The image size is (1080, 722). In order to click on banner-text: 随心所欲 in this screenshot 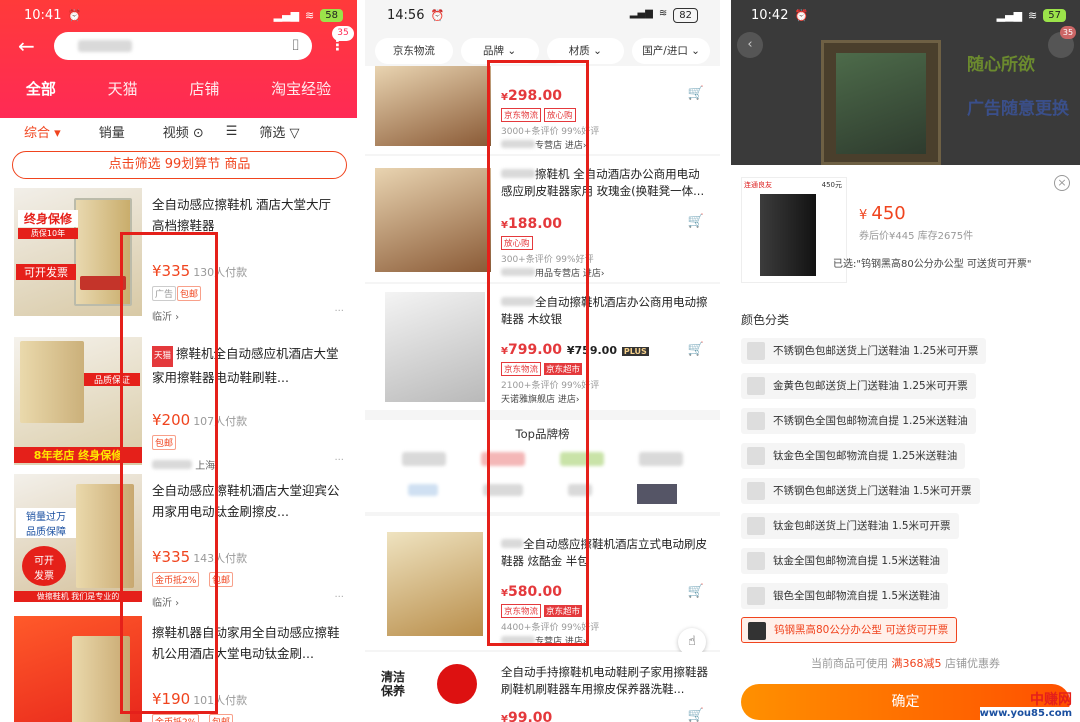, I will do `click(1001, 65)`.